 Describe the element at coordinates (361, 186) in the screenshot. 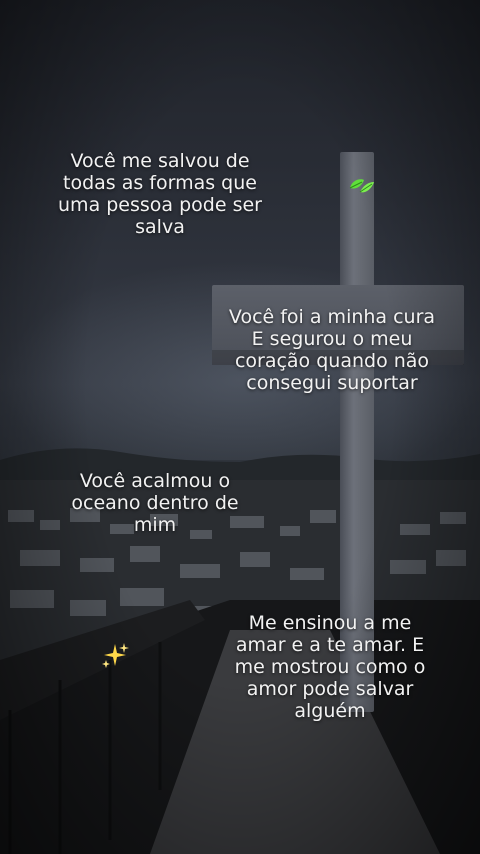

I see `leaf-icon` at that location.